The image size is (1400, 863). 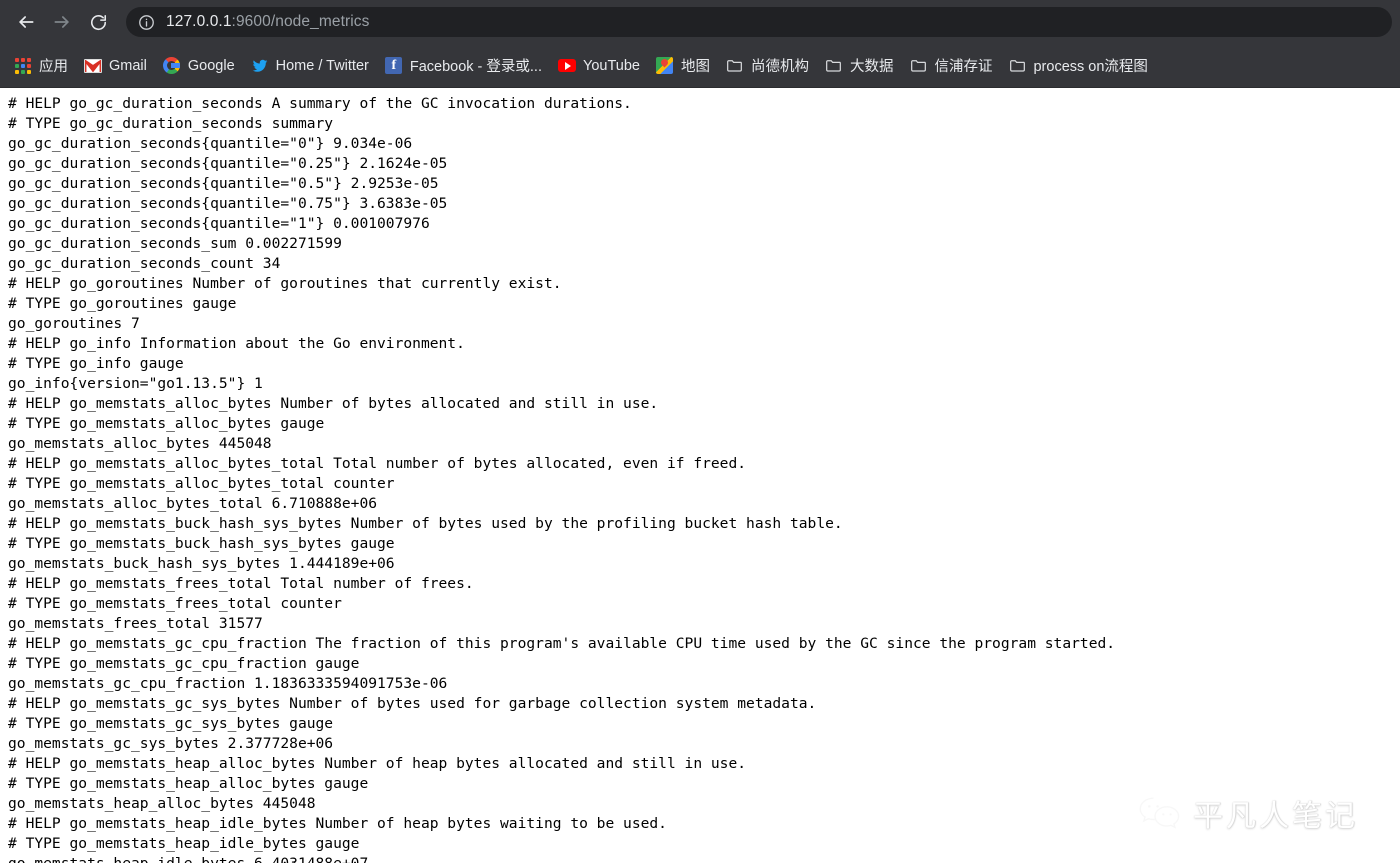 I want to click on back-button, so click(x=26, y=22).